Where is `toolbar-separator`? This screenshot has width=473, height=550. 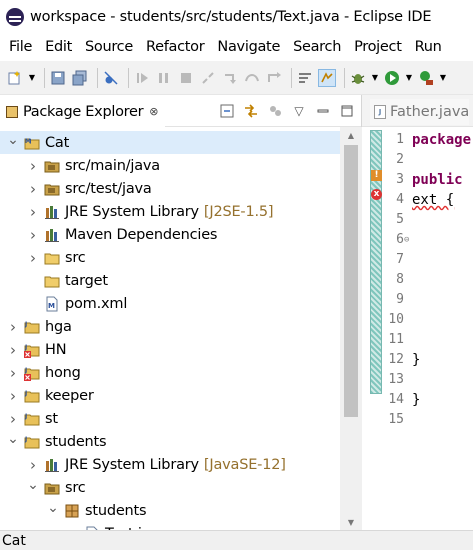
toolbar-separator is located at coordinates (128, 77).